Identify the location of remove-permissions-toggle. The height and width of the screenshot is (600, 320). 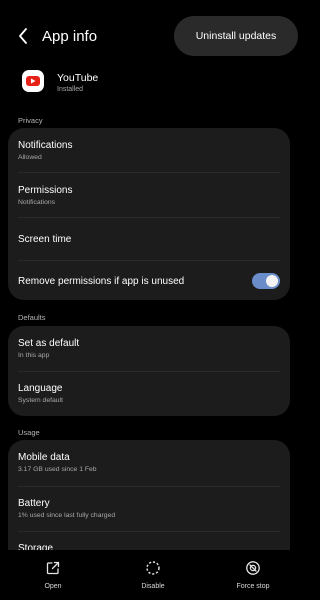
(266, 281).